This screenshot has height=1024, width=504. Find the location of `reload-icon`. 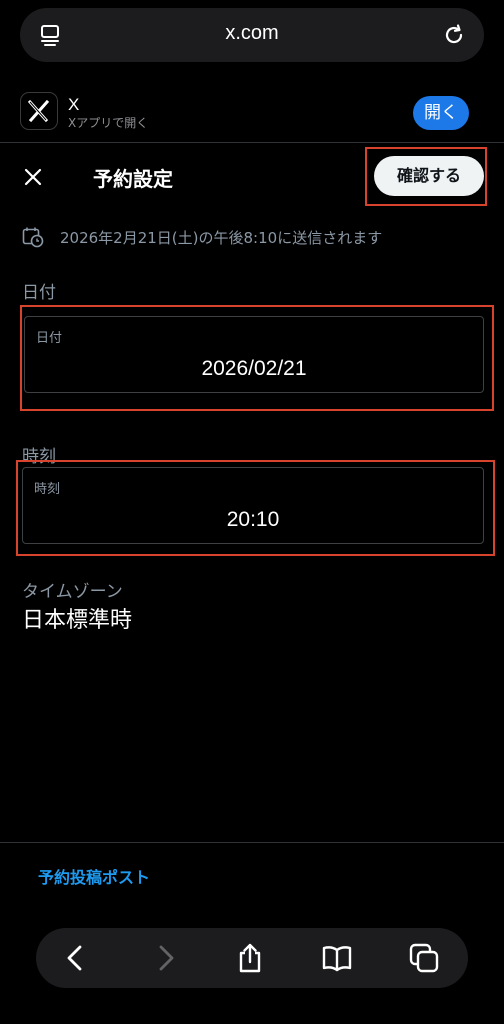

reload-icon is located at coordinates (454, 35).